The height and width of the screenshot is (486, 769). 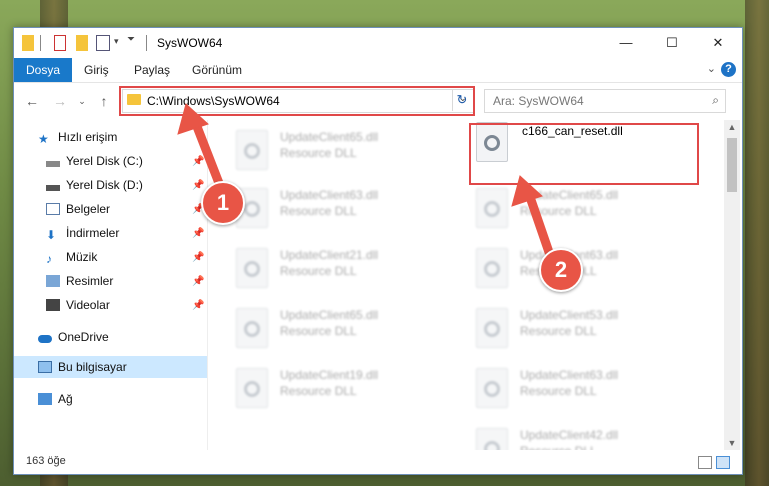 What do you see at coordinates (538, 101) in the screenshot?
I see `search-input: Ara: SysWOW64` at bounding box center [538, 101].